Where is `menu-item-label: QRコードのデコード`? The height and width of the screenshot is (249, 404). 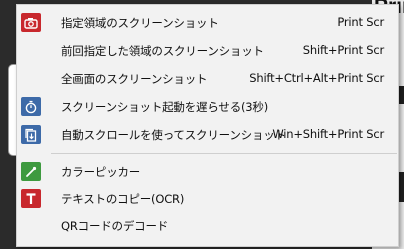 menu-item-label: QRコードのデコード is located at coordinates (115, 226).